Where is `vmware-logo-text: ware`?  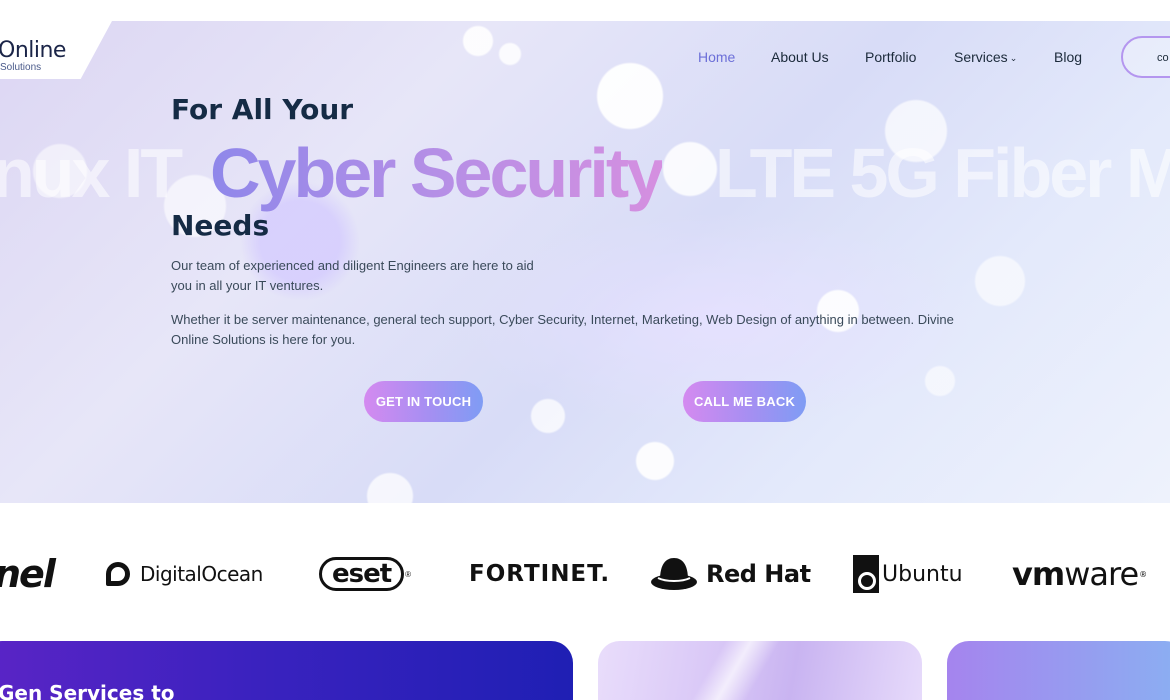
vmware-logo-text: ware is located at coordinates (1101, 574).